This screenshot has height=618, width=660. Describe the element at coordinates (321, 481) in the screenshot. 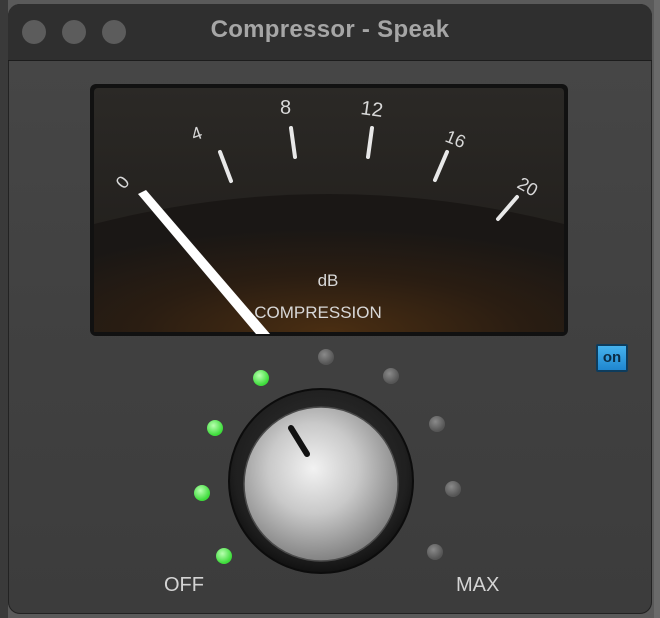

I see `compression-knob` at that location.